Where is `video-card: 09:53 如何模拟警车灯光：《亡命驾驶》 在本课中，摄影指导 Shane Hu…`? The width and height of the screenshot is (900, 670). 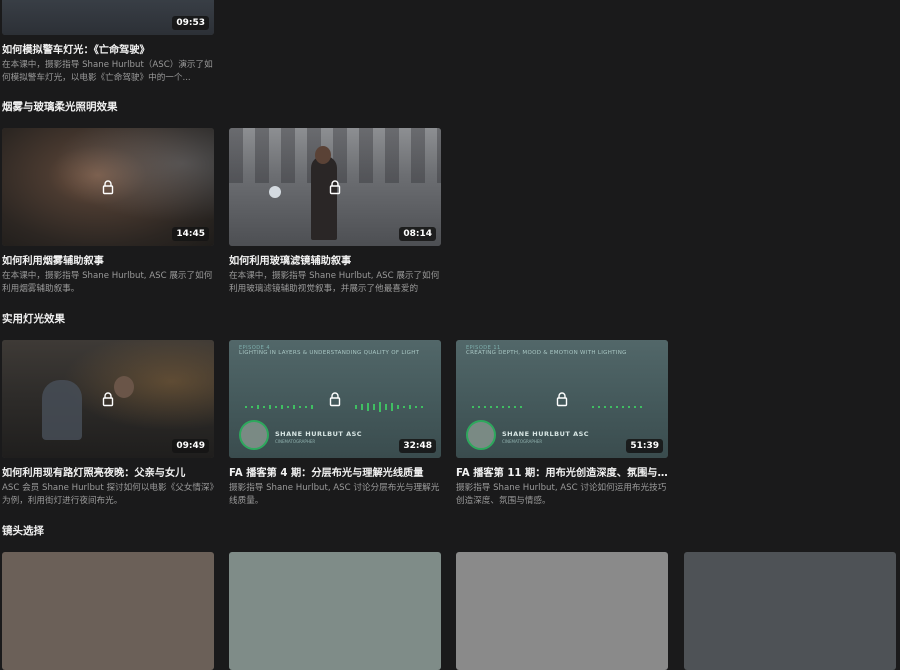 video-card: 09:53 如何模拟警车灯光：《亡命驾驶》 在本课中，摄影指导 Shane Hu… is located at coordinates (108, 42).